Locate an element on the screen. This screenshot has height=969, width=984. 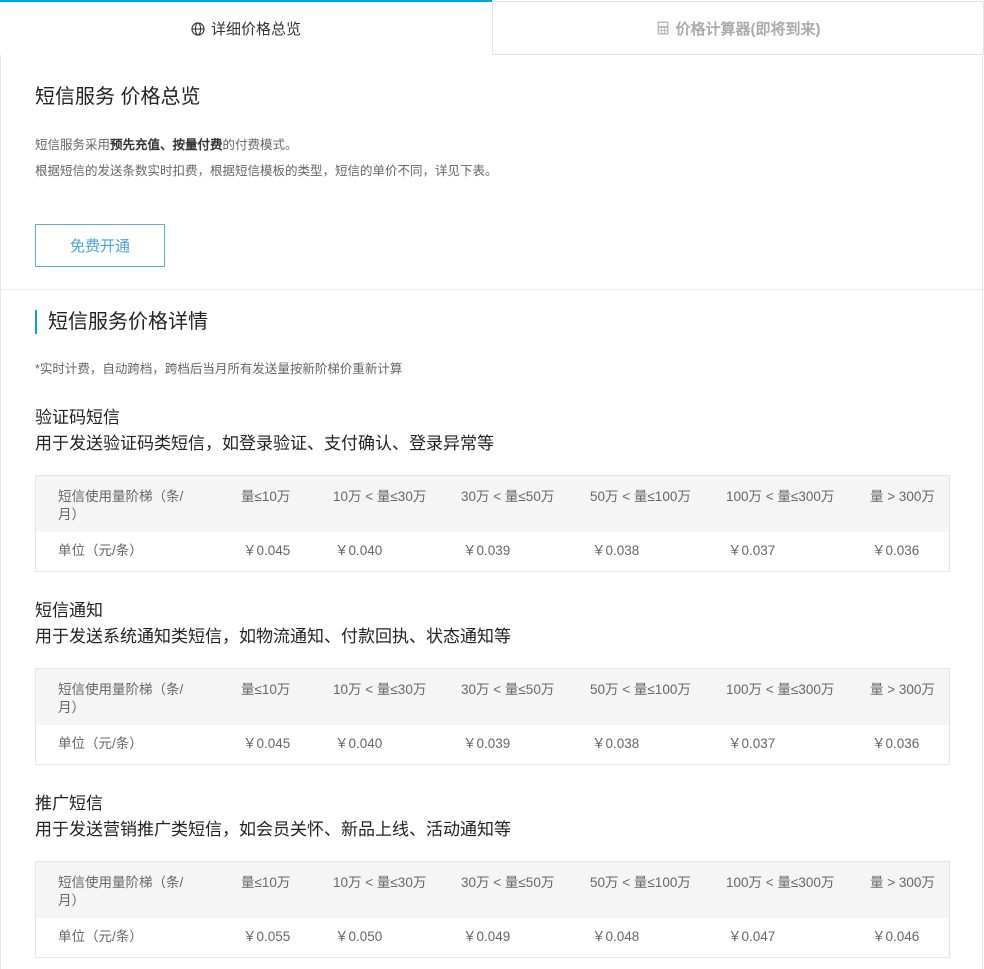
category-description: 用于发送系统通知类短信，如物流通知、付款回执、状态通知等 is located at coordinates (273, 636).